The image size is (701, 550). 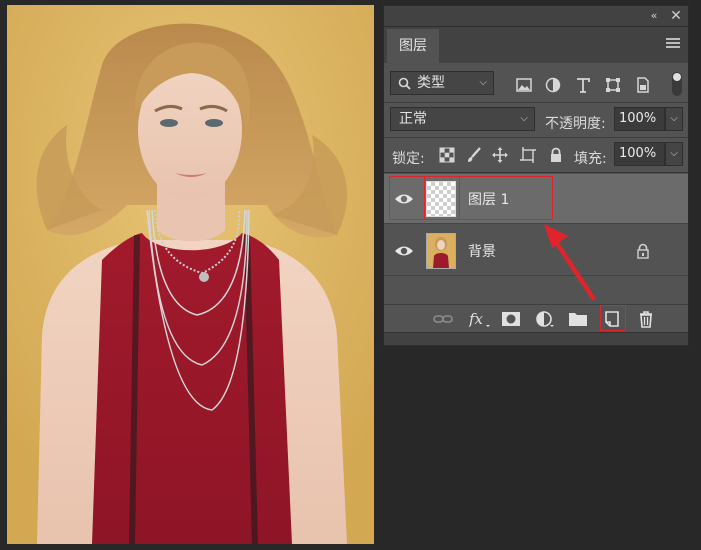 What do you see at coordinates (612, 319) in the screenshot?
I see `new-layer-icon` at bounding box center [612, 319].